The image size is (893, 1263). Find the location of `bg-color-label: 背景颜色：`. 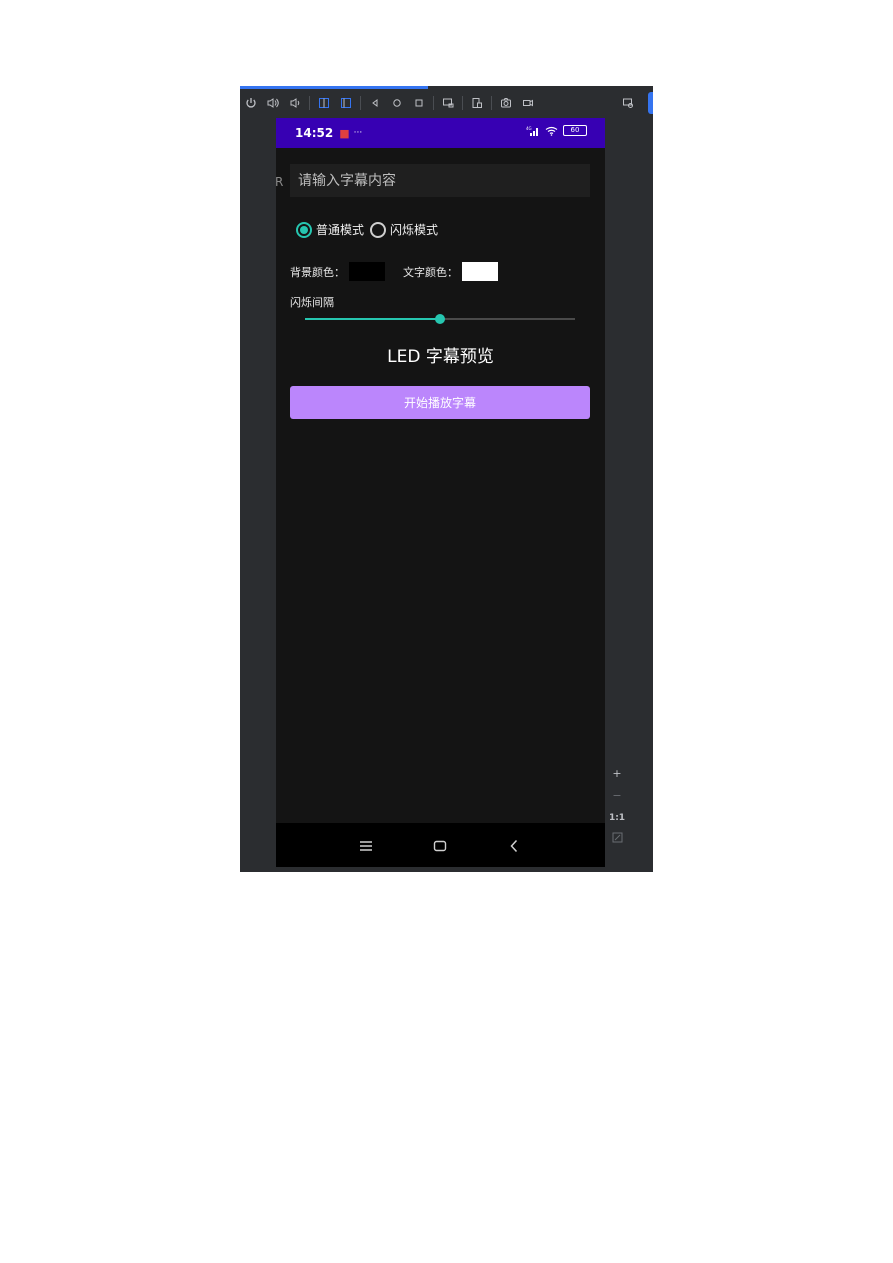

bg-color-label: 背景颜色： is located at coordinates (317, 272).